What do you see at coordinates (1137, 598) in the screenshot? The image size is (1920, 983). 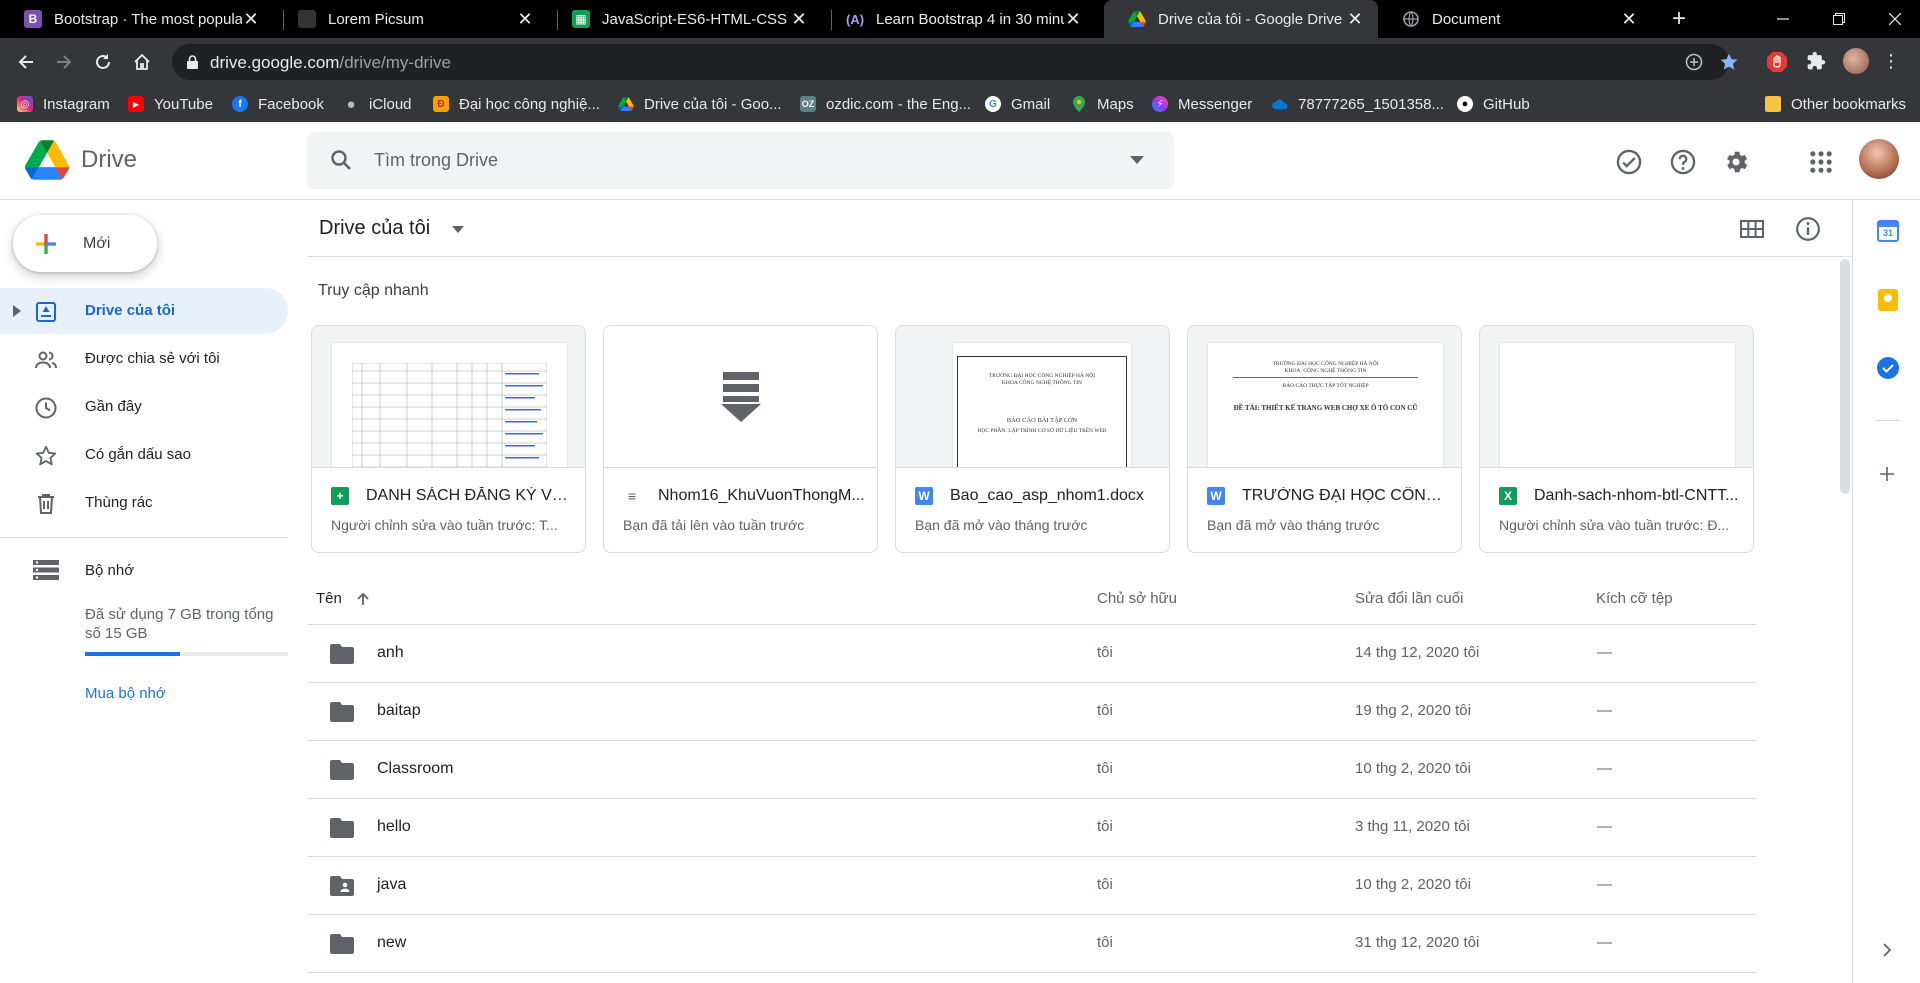 I see `column-header-owner: Chủ sở hữu` at bounding box center [1137, 598].